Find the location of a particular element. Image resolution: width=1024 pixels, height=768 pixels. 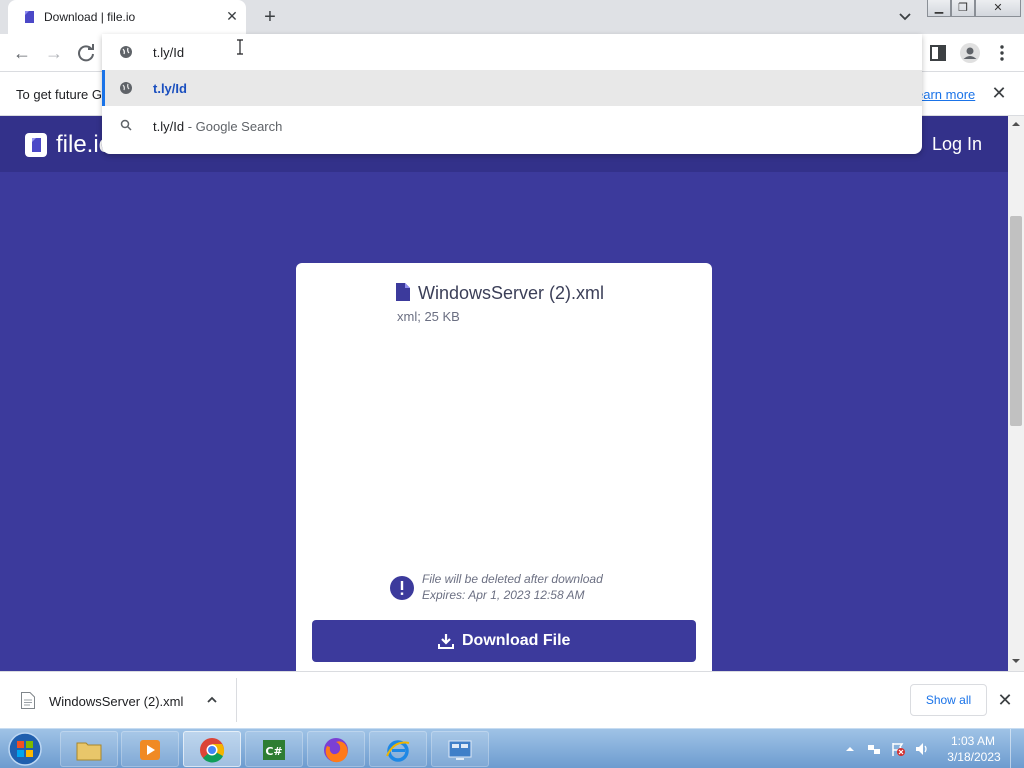

clock-time: 1:03 AM is located at coordinates (973, 741).